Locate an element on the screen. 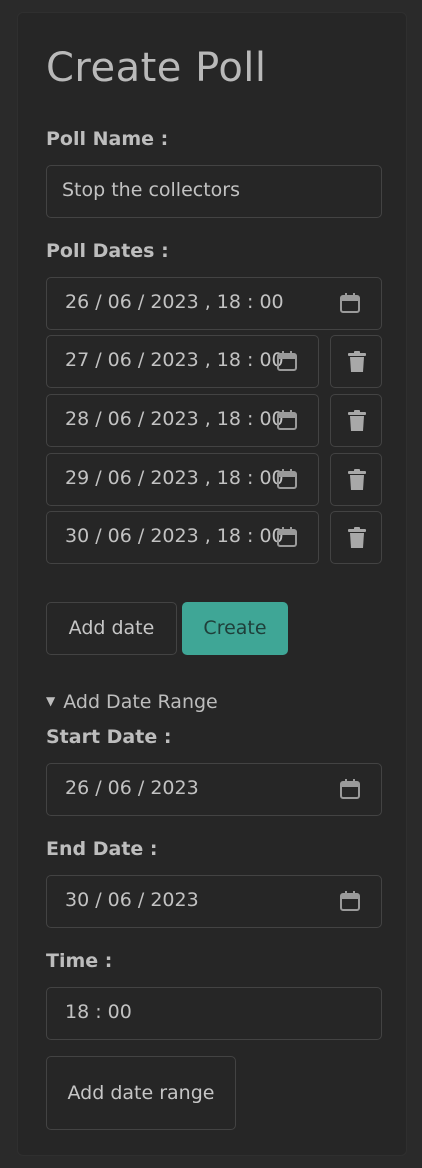 The width and height of the screenshot is (422, 1168). poll-name-label: Poll Name : is located at coordinates (107, 139).